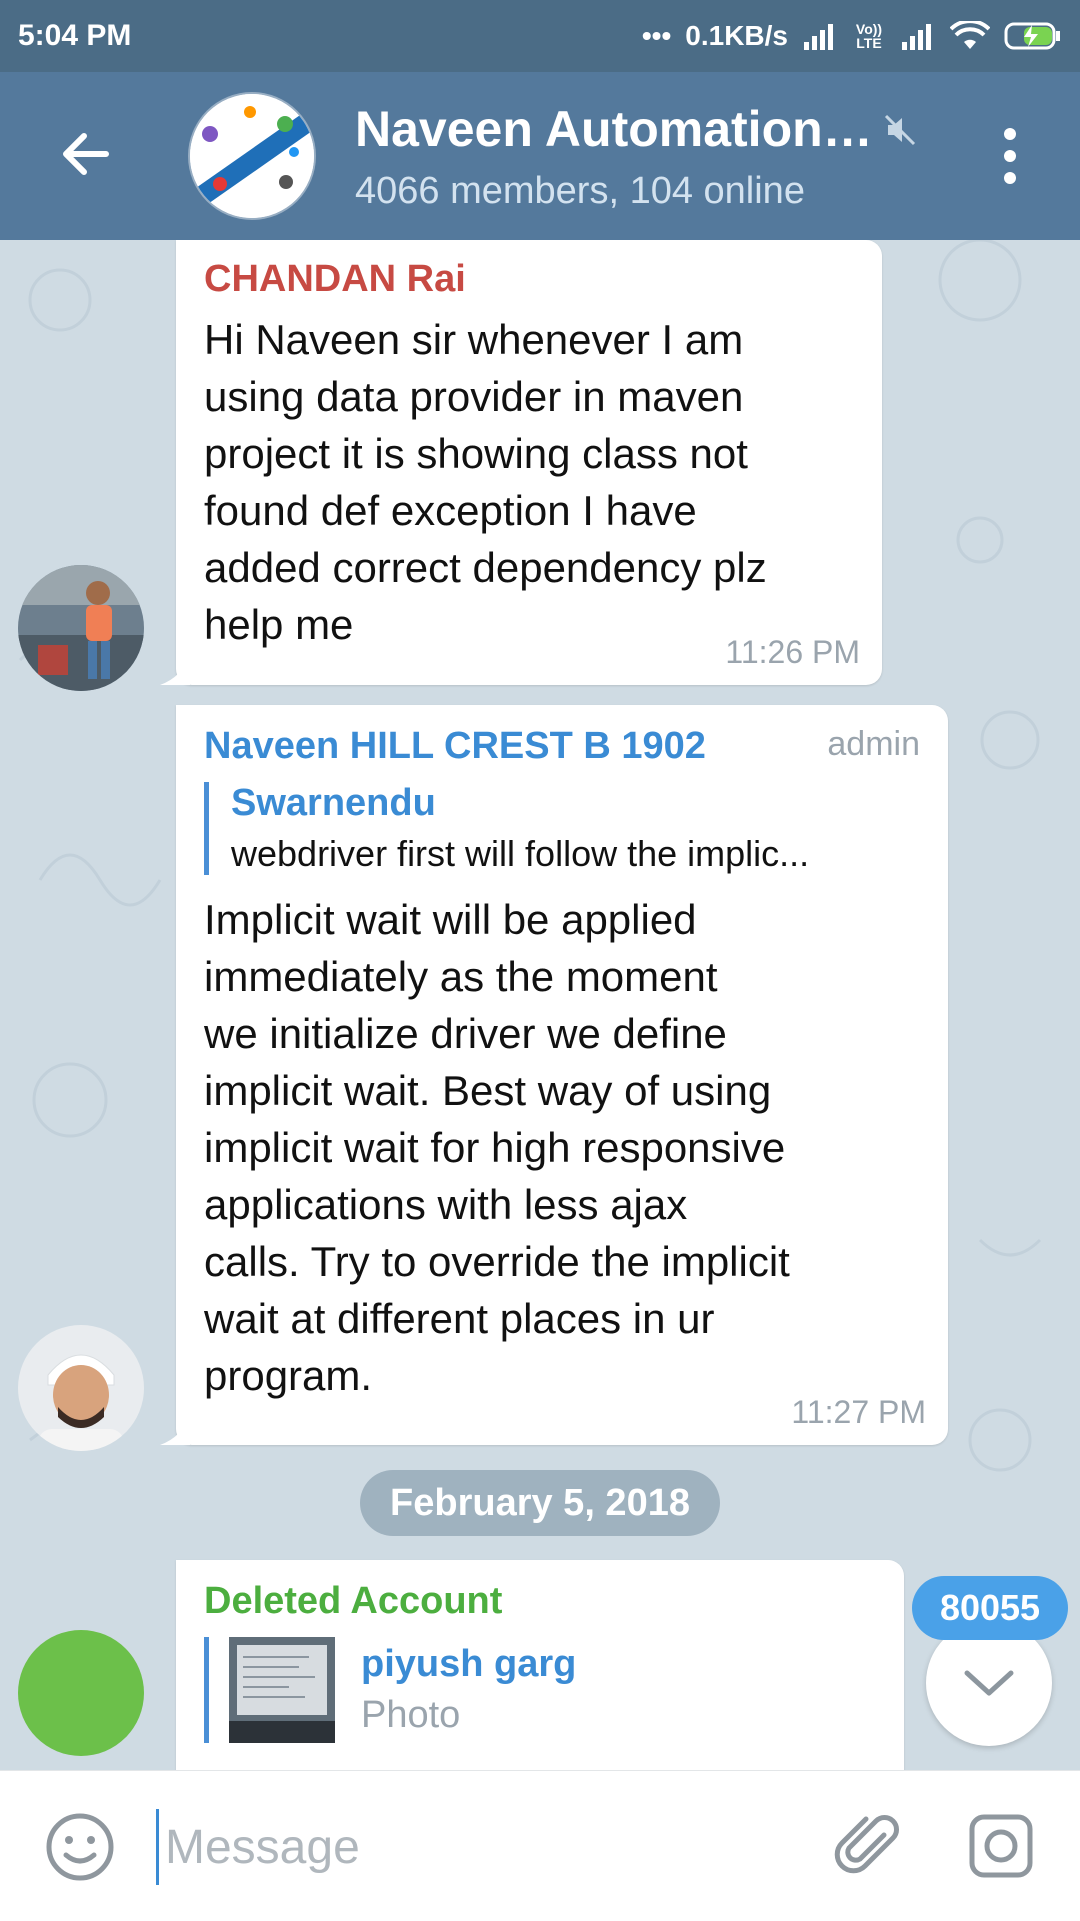  I want to click on emoji-icon, so click(80, 1847).